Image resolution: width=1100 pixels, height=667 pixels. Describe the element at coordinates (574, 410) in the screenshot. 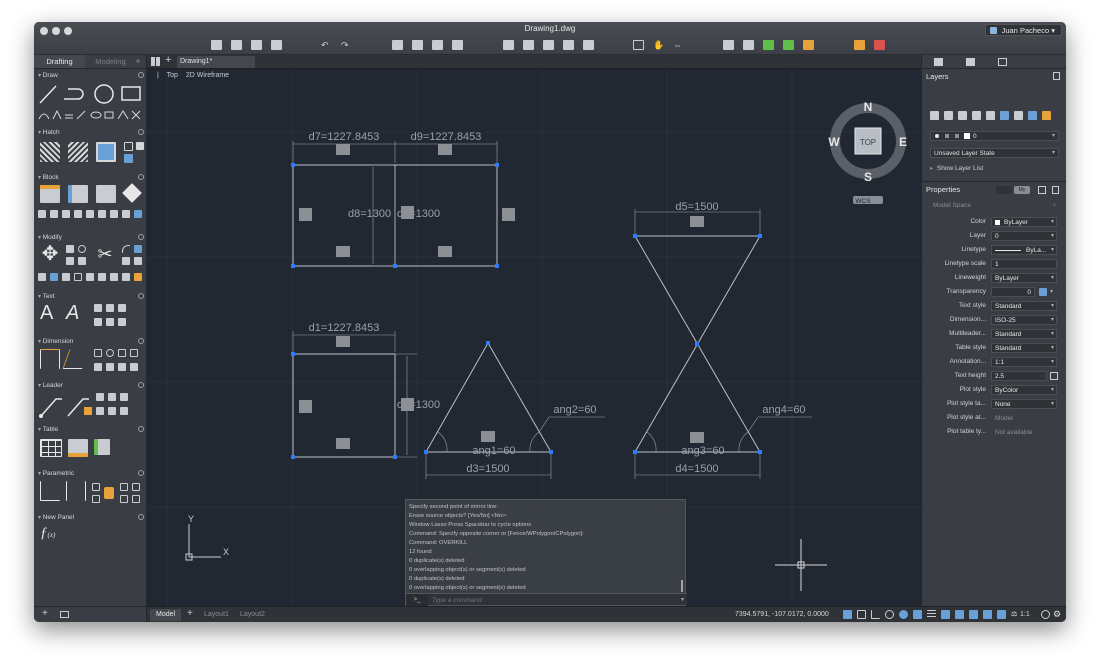

I see `dim-ang2: ang2=60` at that location.